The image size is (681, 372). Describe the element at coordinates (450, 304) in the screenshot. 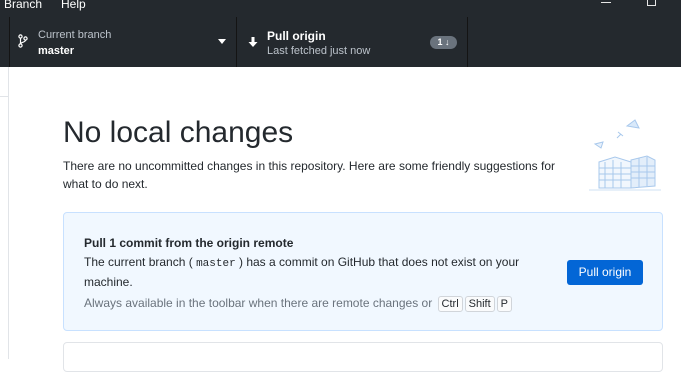

I see `kbd-ctrl: Ctrl` at that location.